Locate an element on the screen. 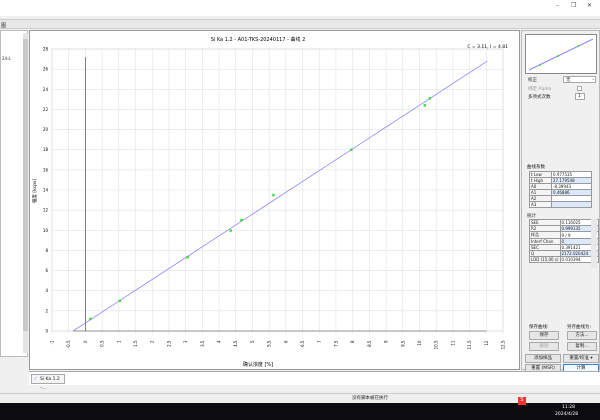  table-row: LOD (15.00 s) 0.010394 is located at coordinates (564, 259).